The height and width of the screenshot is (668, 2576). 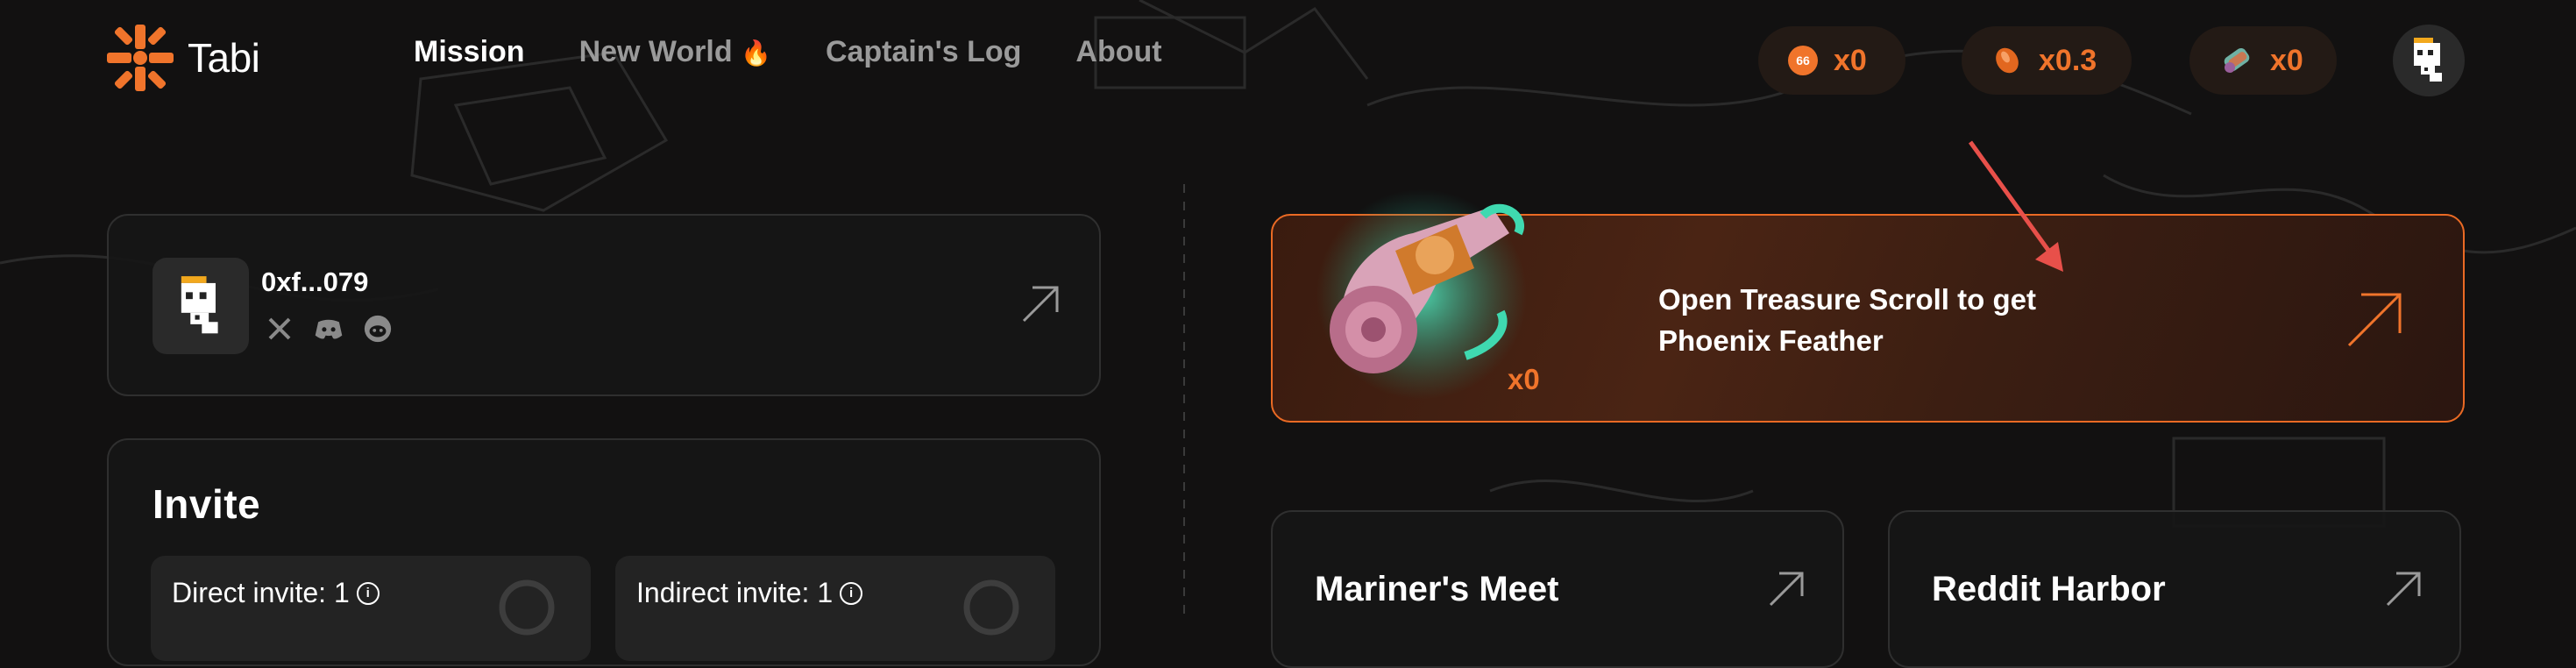 I want to click on mission-title: Mariner's Meet, so click(x=1437, y=589).